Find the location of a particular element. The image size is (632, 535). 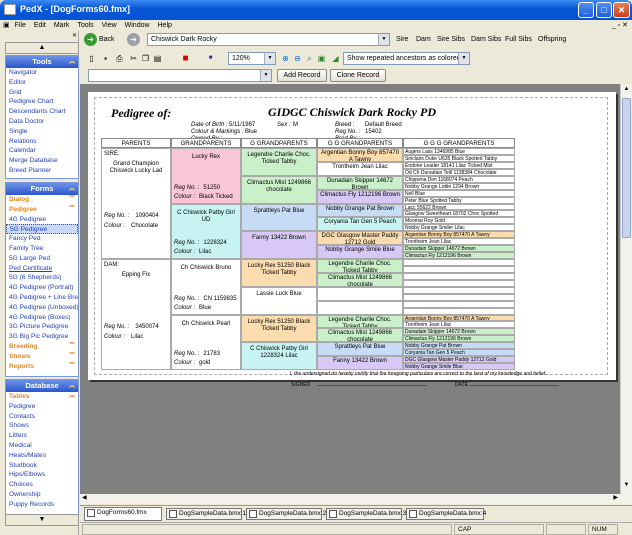

chevron-up-icon: ︽ is located at coordinates (72, 397).